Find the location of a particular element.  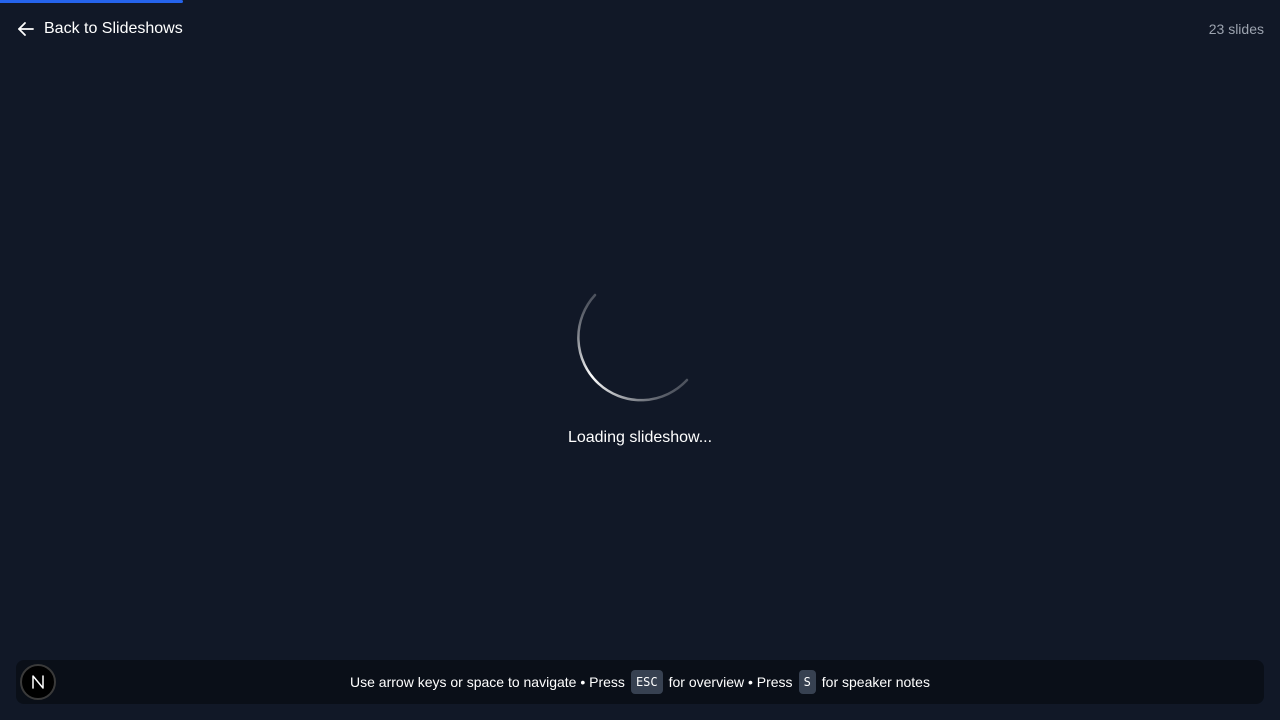

top-bar: Back to Slideshows 23 slides is located at coordinates (640, 29).